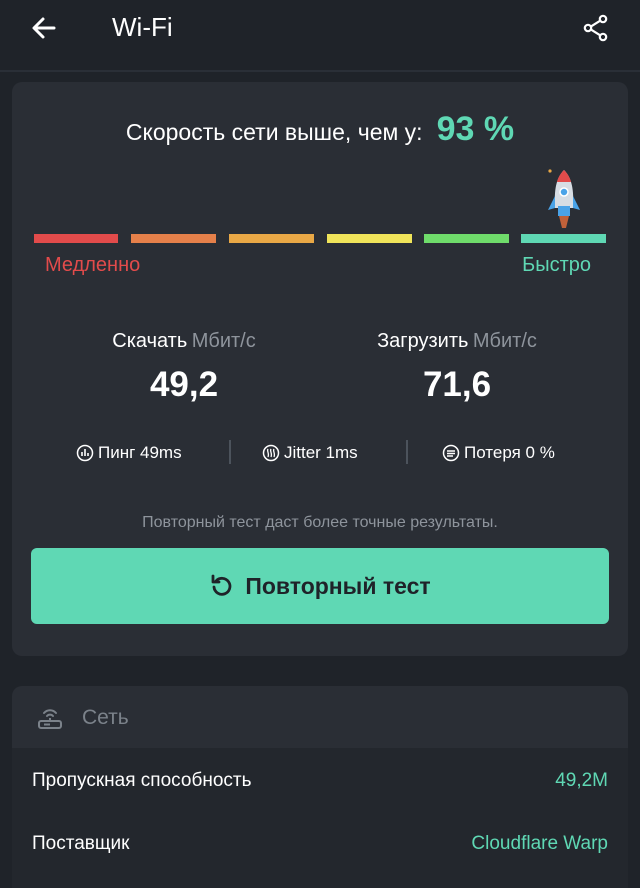 Image resolution: width=640 pixels, height=888 pixels. I want to click on page-title: Wi-Fi, so click(142, 27).